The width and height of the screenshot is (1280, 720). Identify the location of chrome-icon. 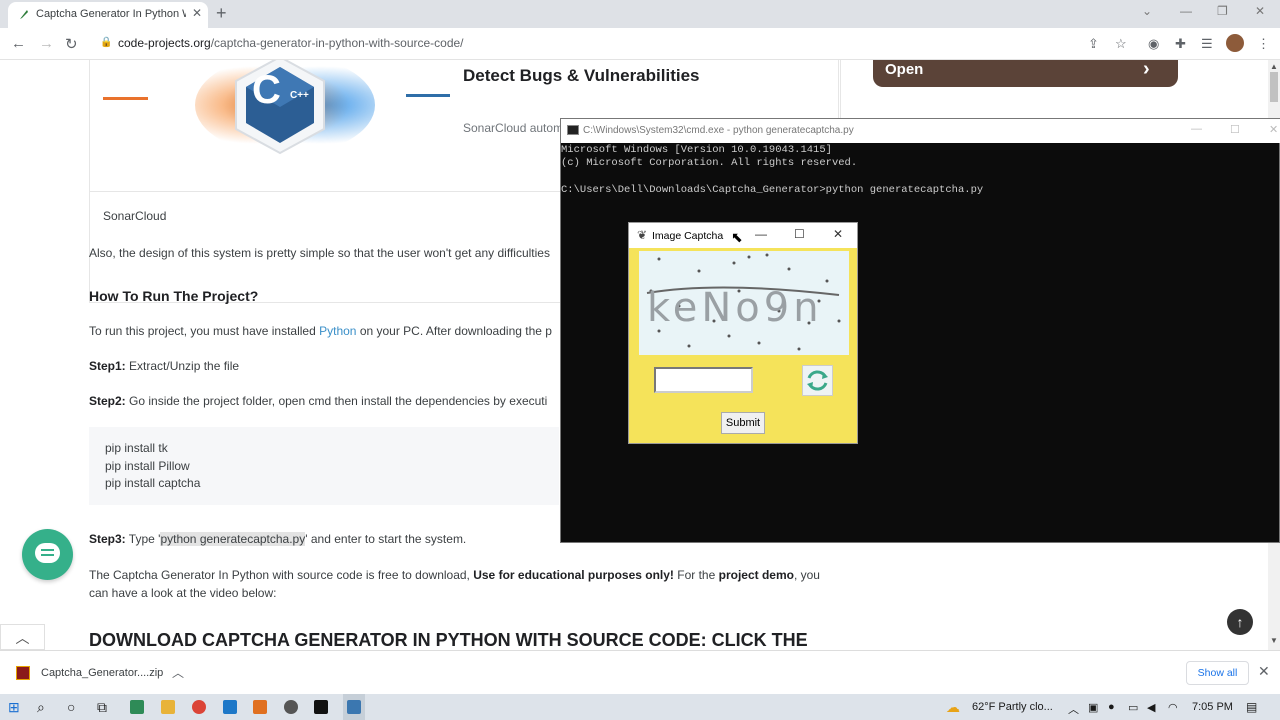
(199, 707).